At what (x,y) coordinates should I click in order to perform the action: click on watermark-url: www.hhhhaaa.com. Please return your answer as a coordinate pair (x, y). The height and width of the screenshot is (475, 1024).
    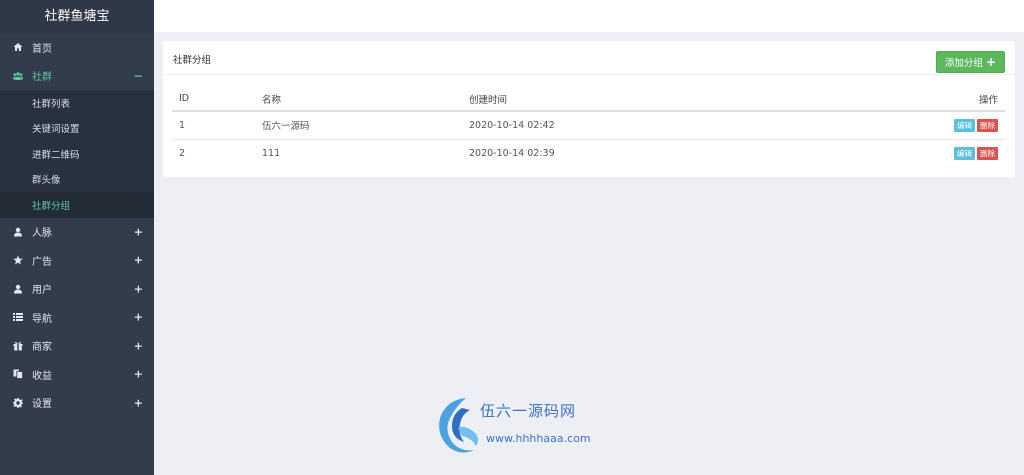
    Looking at the image, I should click on (538, 438).